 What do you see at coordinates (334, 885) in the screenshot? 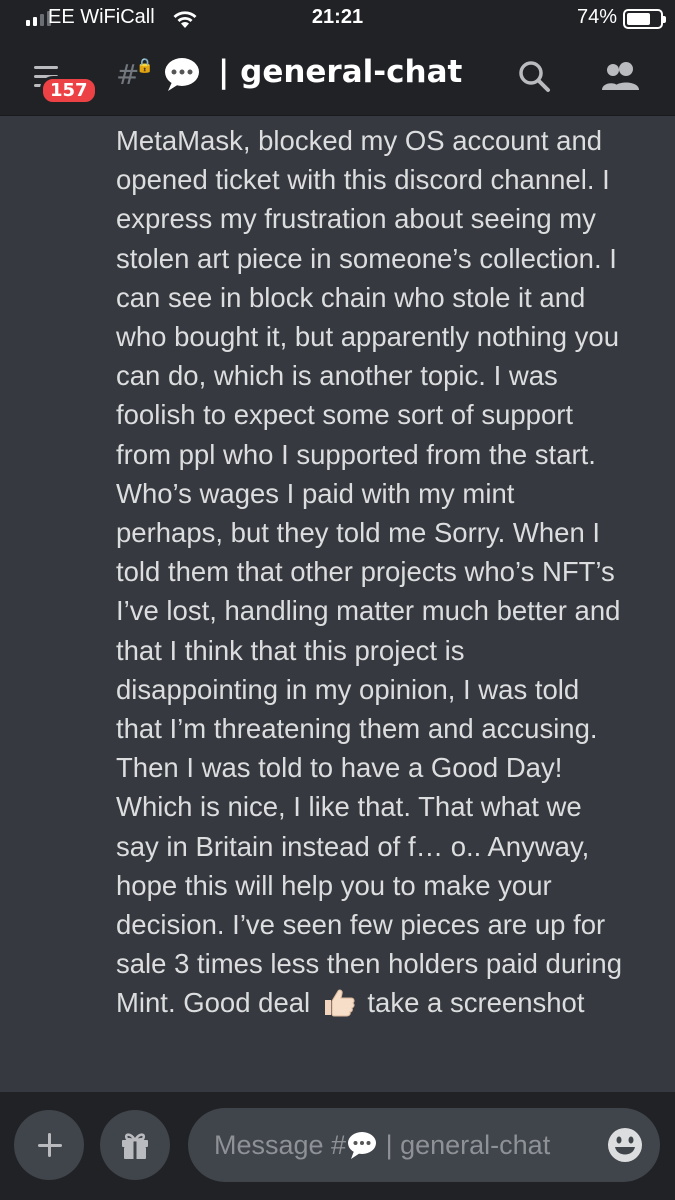
I see `message-line: hope this will help you to make your` at bounding box center [334, 885].